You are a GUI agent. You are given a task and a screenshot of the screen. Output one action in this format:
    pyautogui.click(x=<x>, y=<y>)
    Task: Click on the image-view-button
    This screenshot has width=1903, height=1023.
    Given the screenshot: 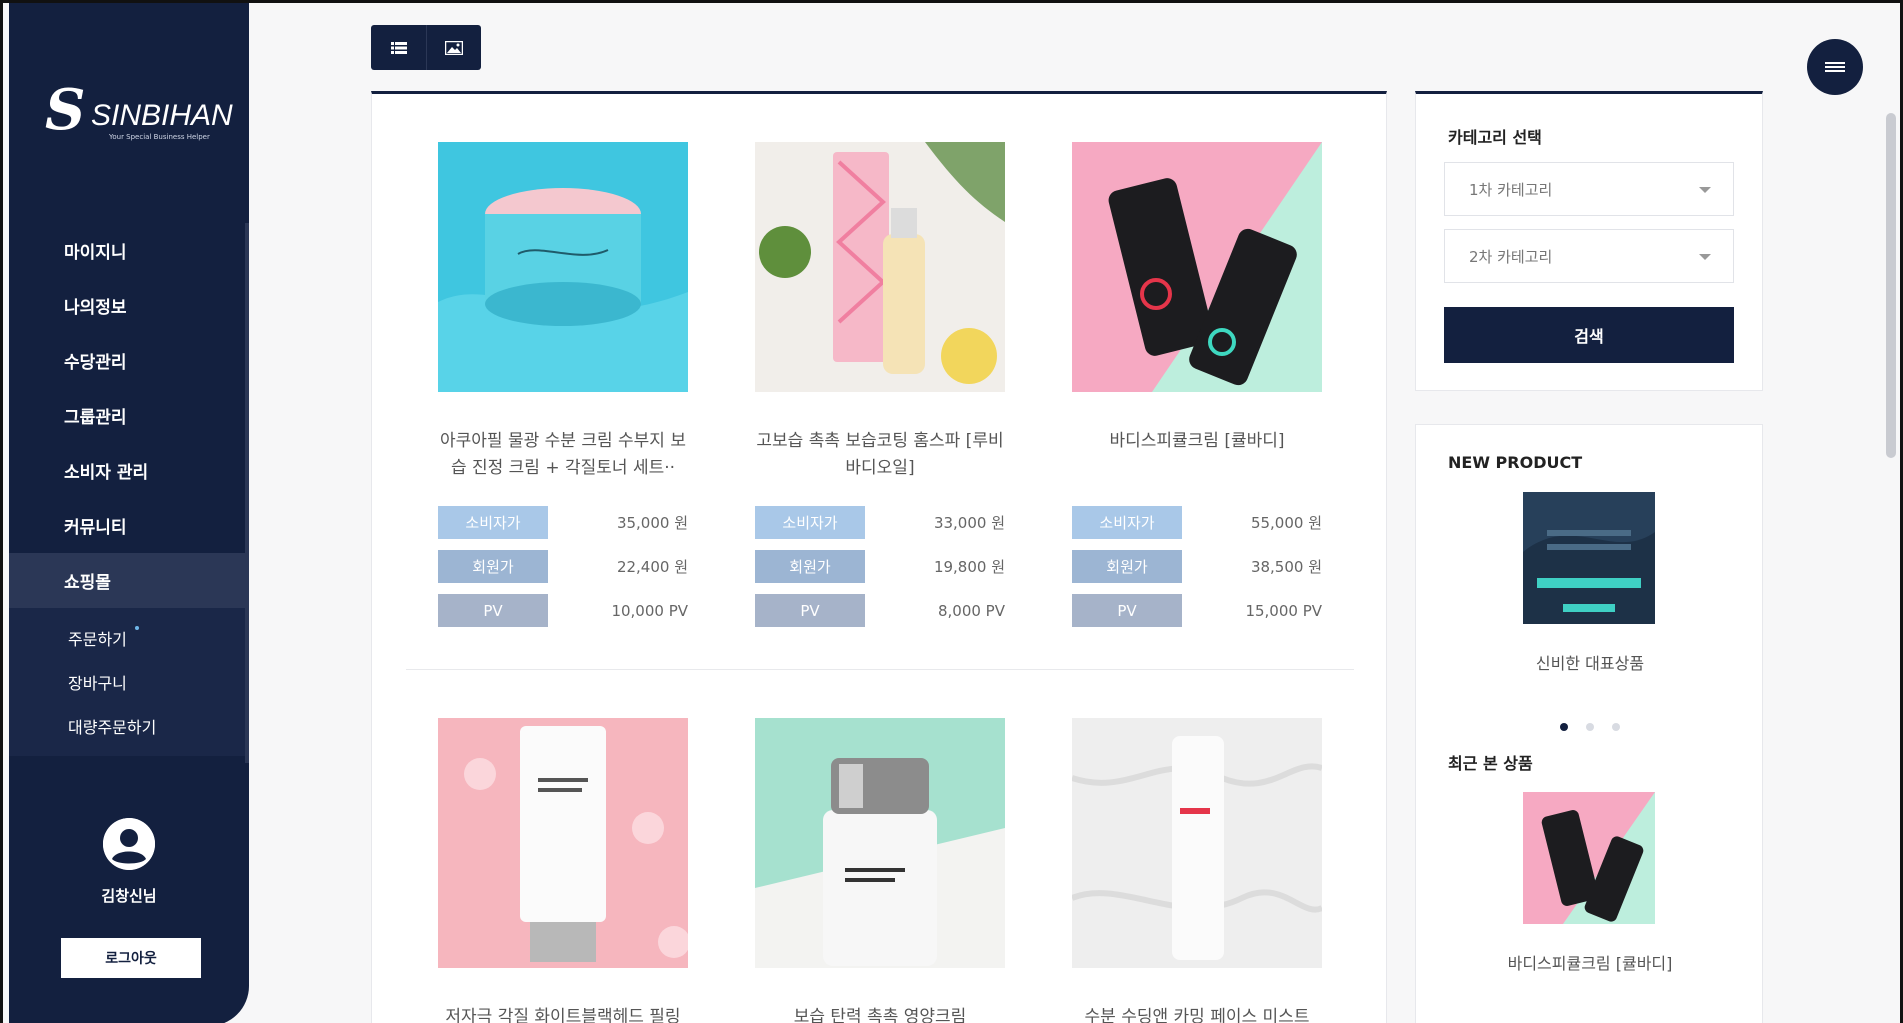 What is the action you would take?
    pyautogui.click(x=453, y=47)
    